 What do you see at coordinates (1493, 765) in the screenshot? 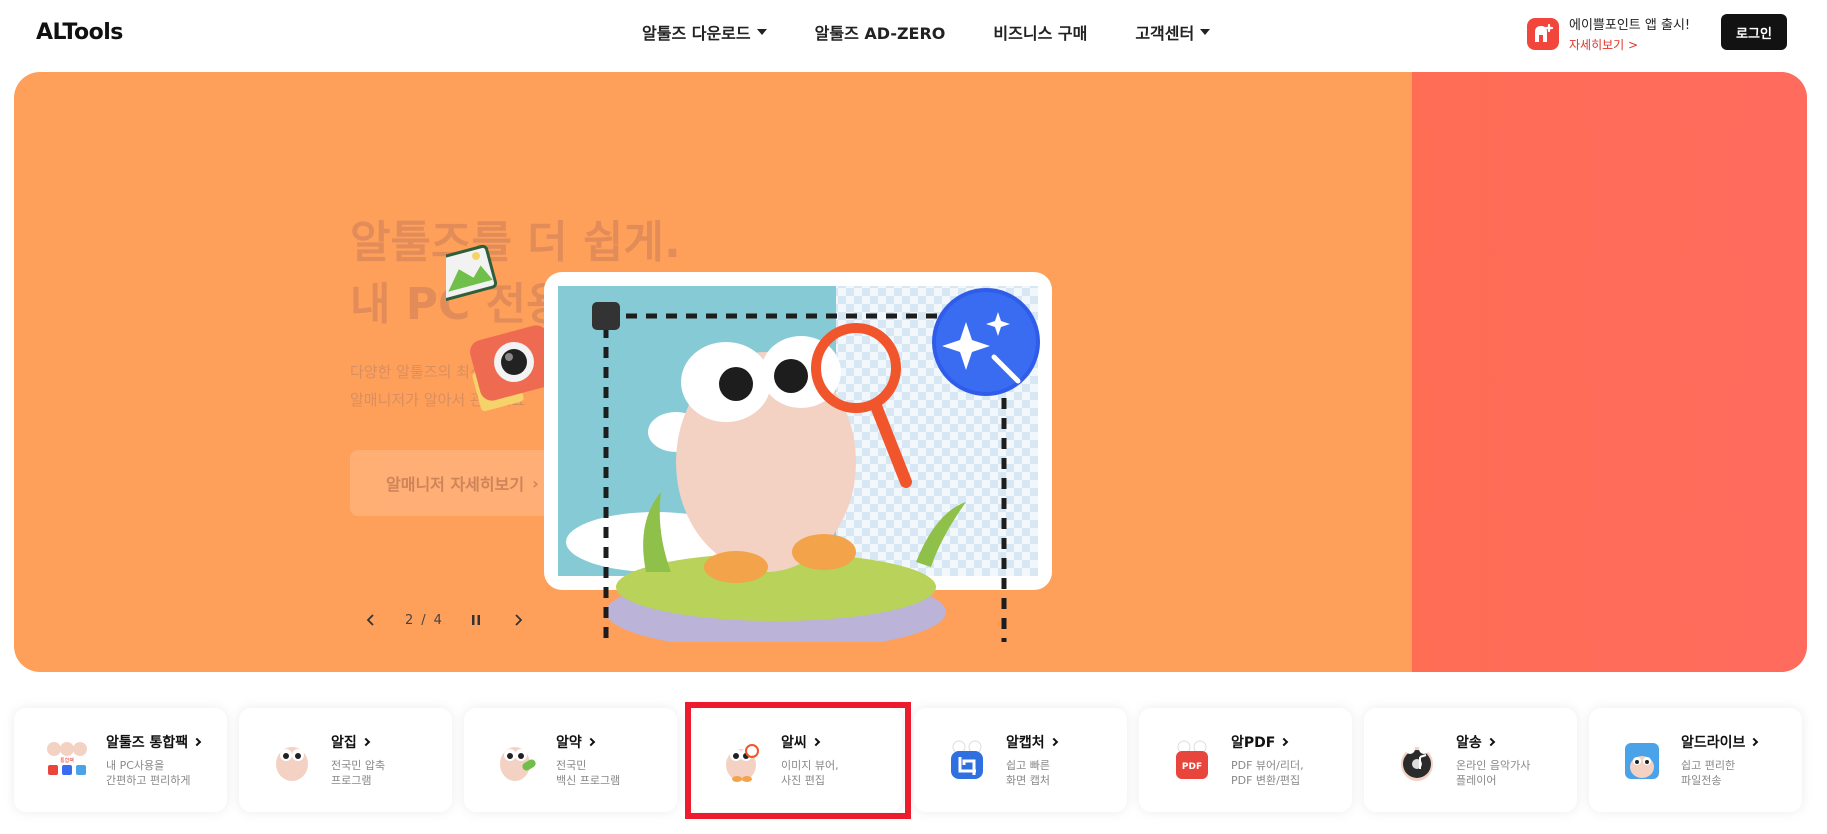
I see `product-desc-line1: 온라인 음악가사` at bounding box center [1493, 765].